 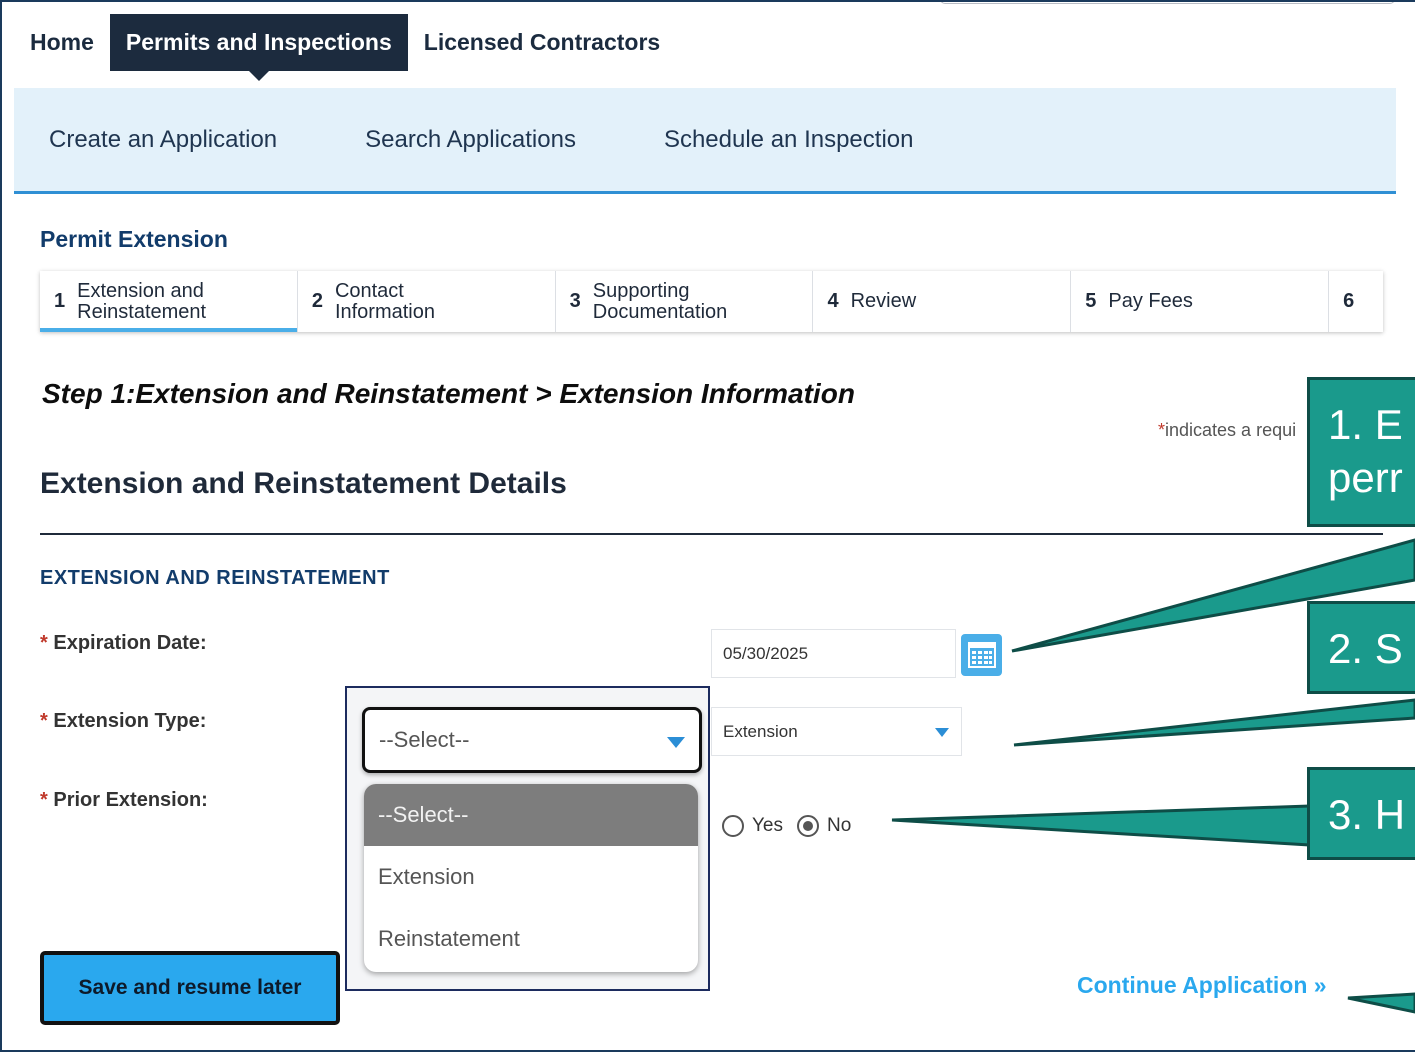 I want to click on subnav-search-applications: Search Applications, so click(x=470, y=140).